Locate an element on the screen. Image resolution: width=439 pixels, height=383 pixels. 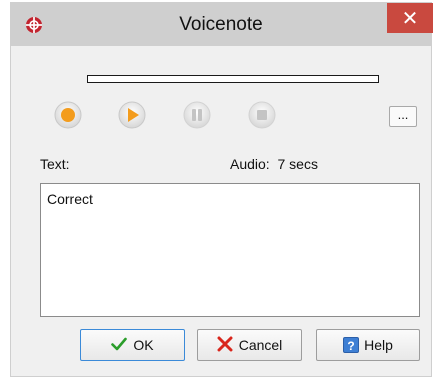
help-question-icon: ? is located at coordinates (351, 345).